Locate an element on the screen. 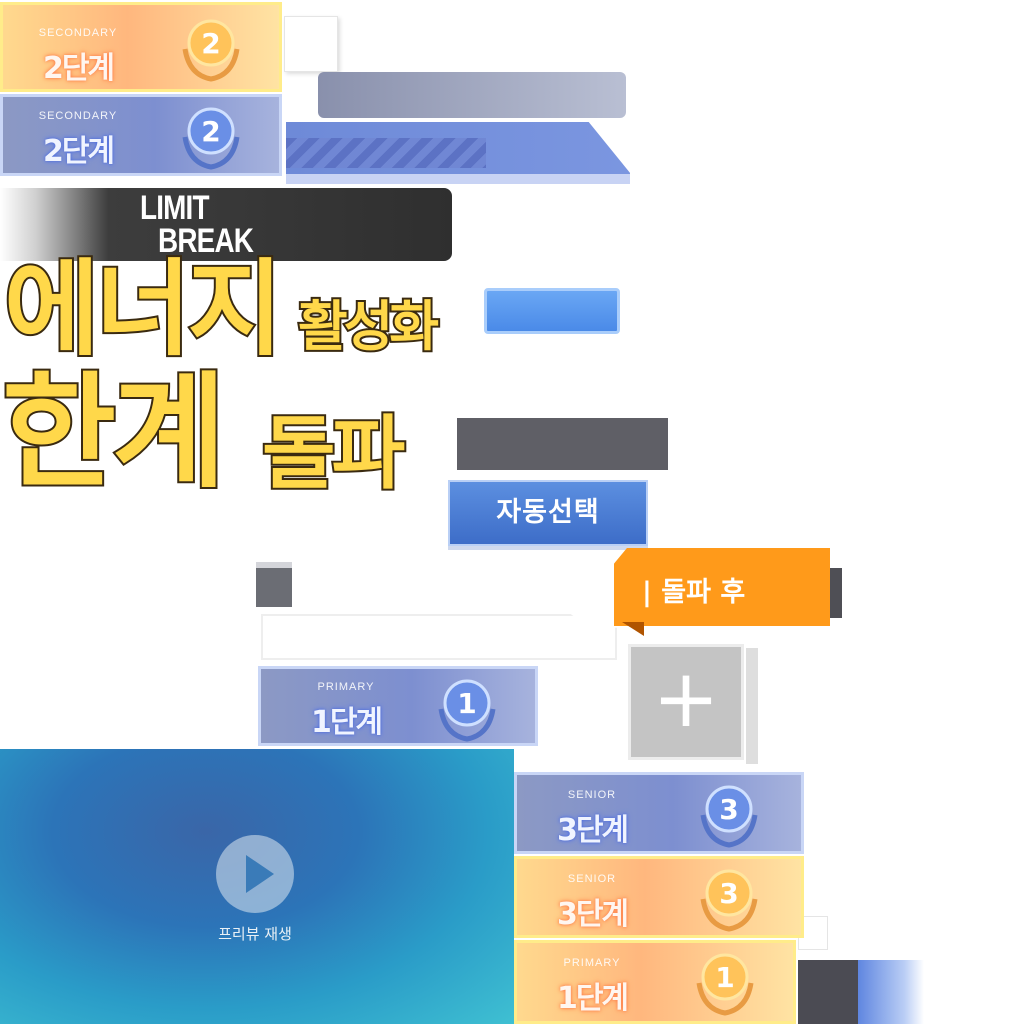 The height and width of the screenshot is (1024, 1024). tag-shadow is located at coordinates (836, 593).